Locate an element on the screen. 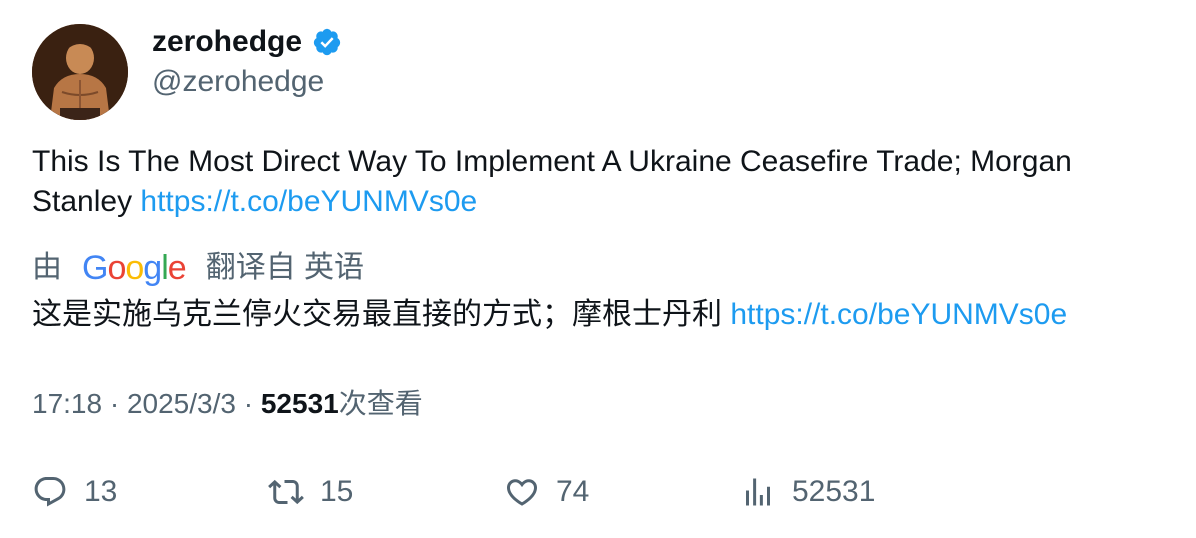 The height and width of the screenshot is (538, 1196). retweet-icon is located at coordinates (286, 492).